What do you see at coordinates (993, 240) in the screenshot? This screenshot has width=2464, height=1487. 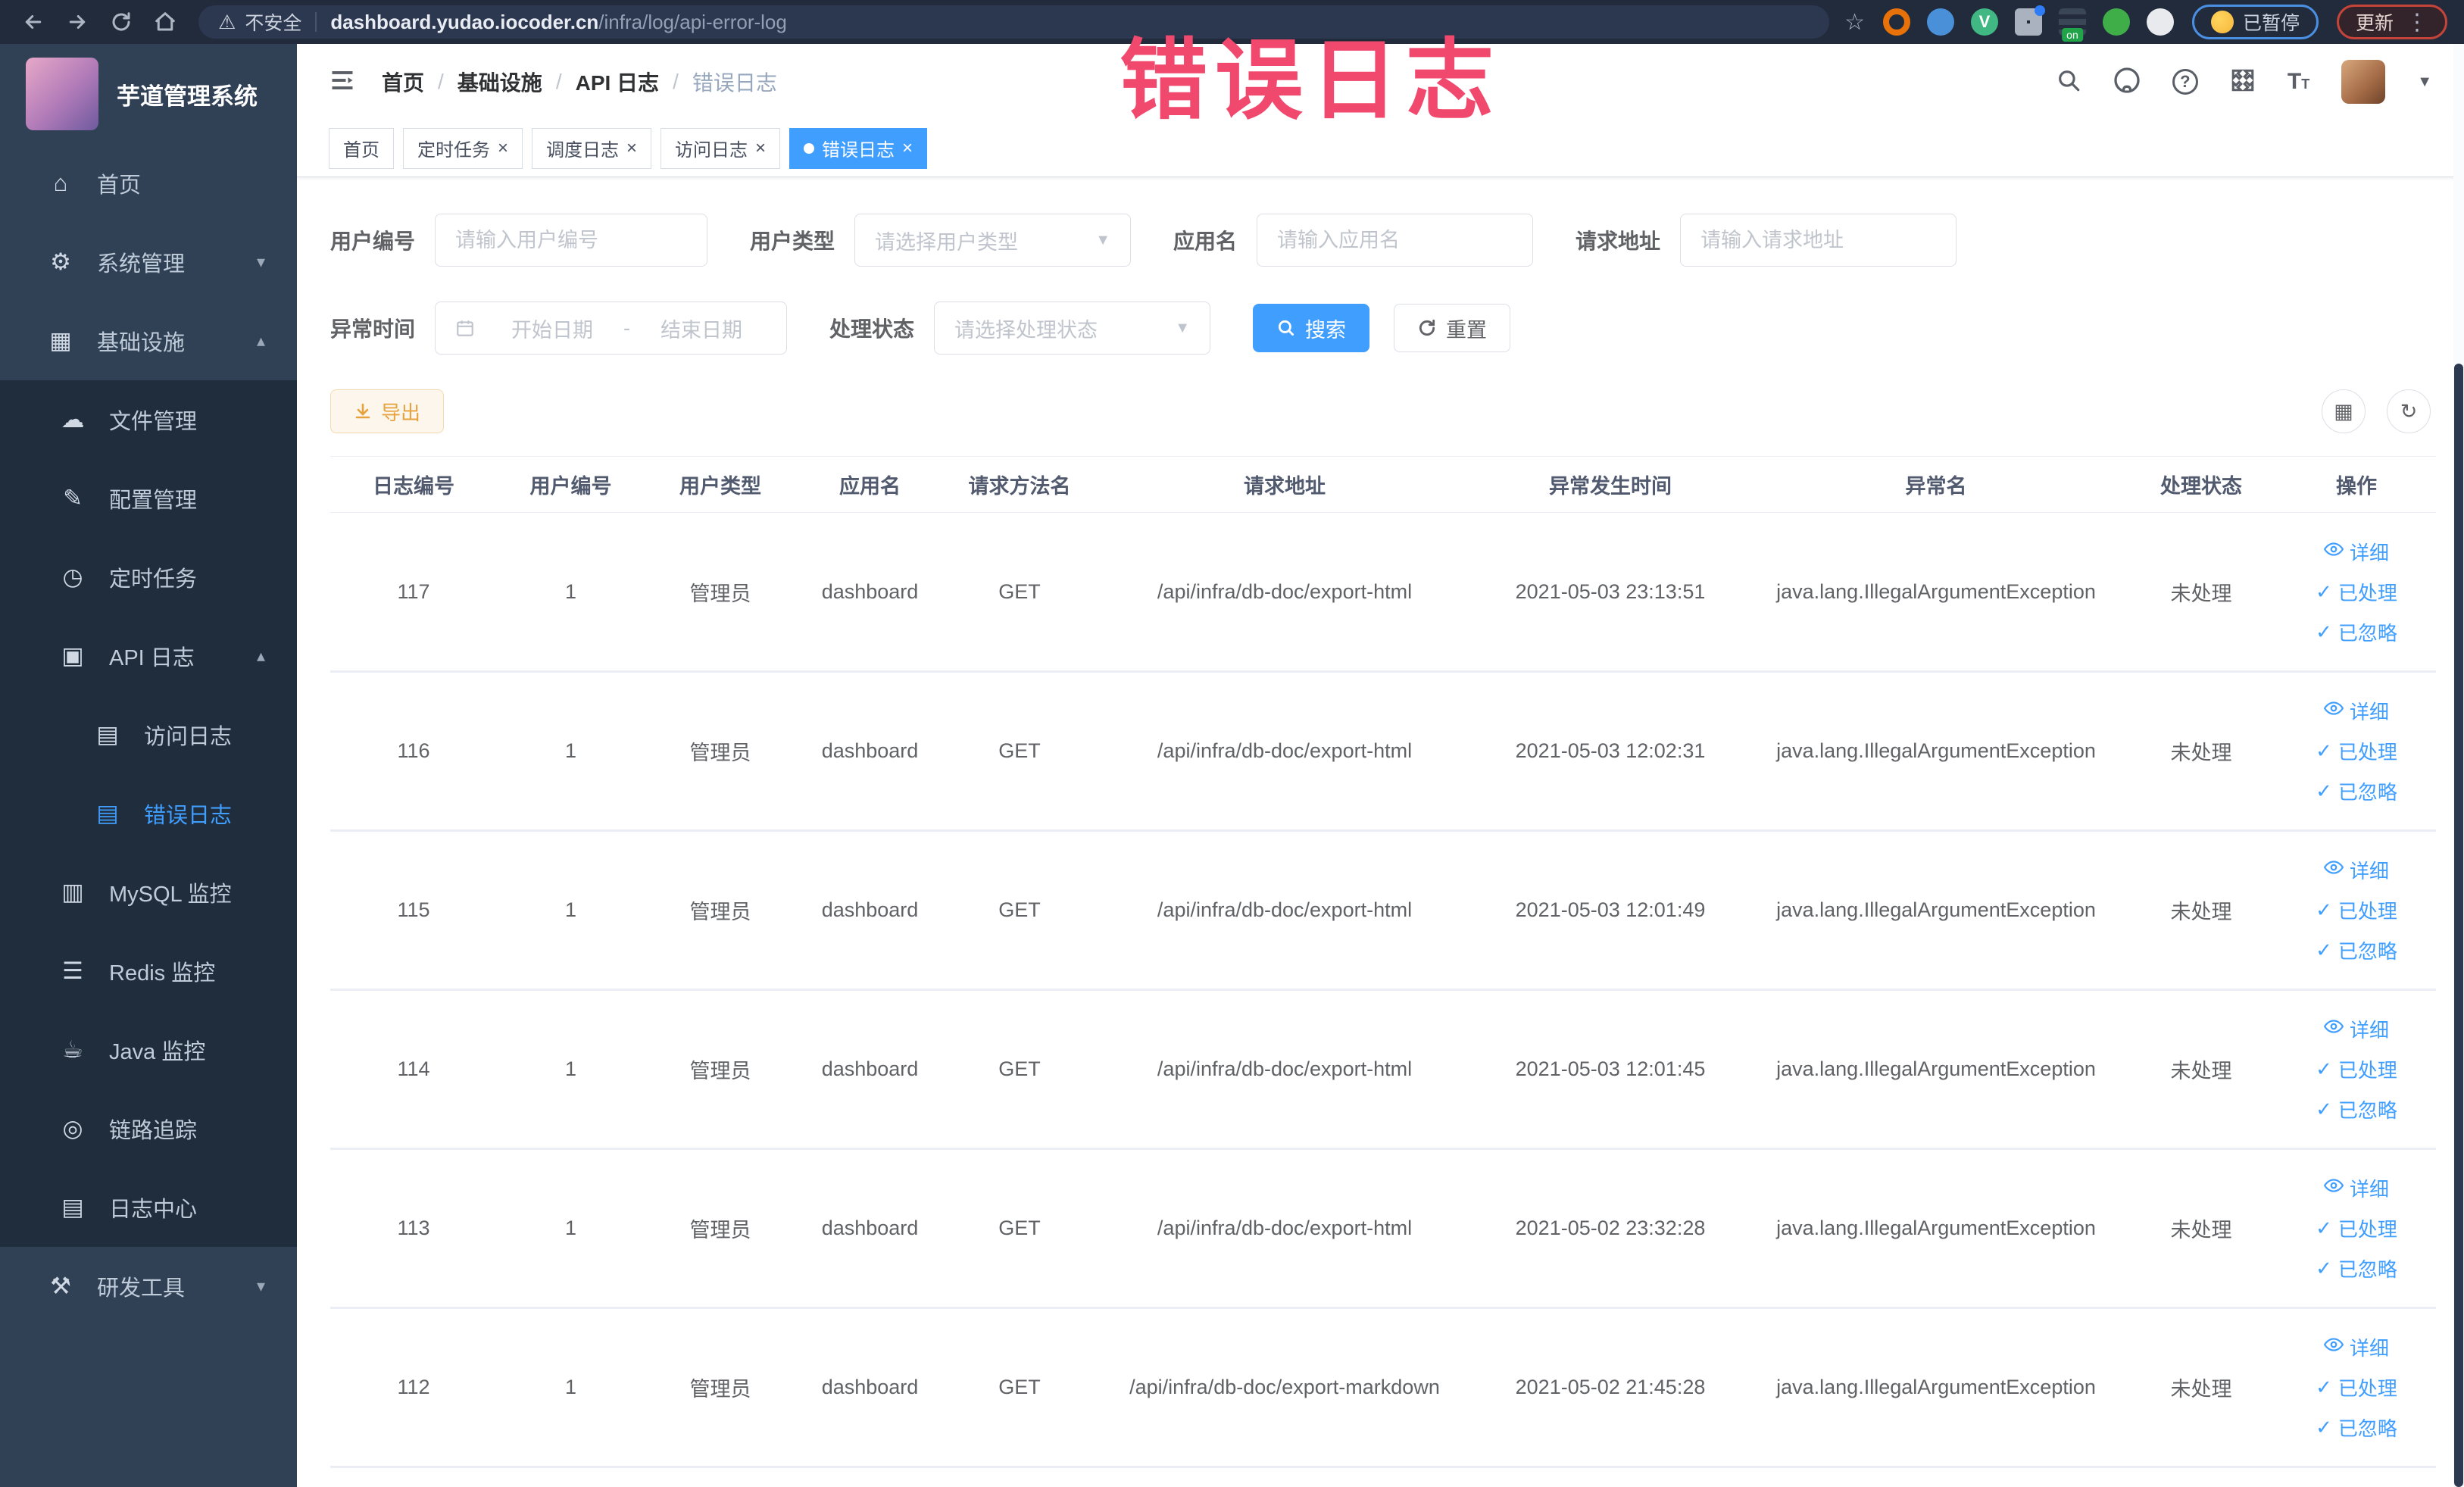 I see `user-type-select: 请选择用户类型 ▼` at bounding box center [993, 240].